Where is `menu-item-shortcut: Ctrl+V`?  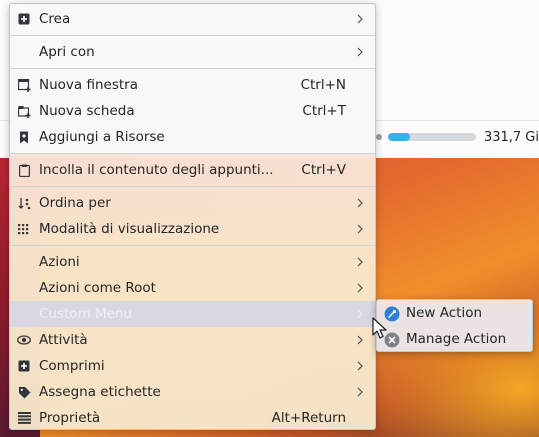
menu-item-shortcut: Ctrl+V is located at coordinates (323, 170).